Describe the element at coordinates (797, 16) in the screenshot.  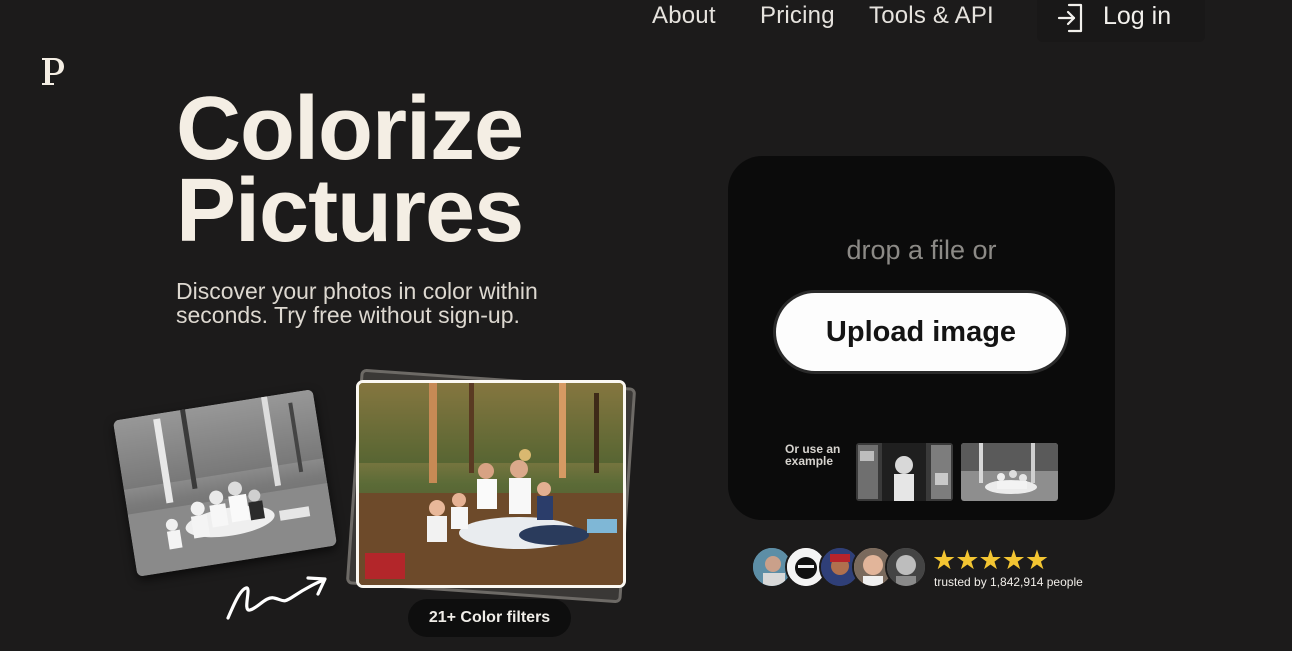
I see `nav-pricing-link: Pricing` at that location.